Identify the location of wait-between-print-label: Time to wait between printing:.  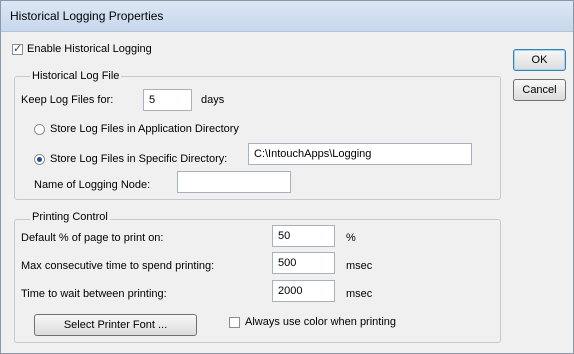
(94, 294).